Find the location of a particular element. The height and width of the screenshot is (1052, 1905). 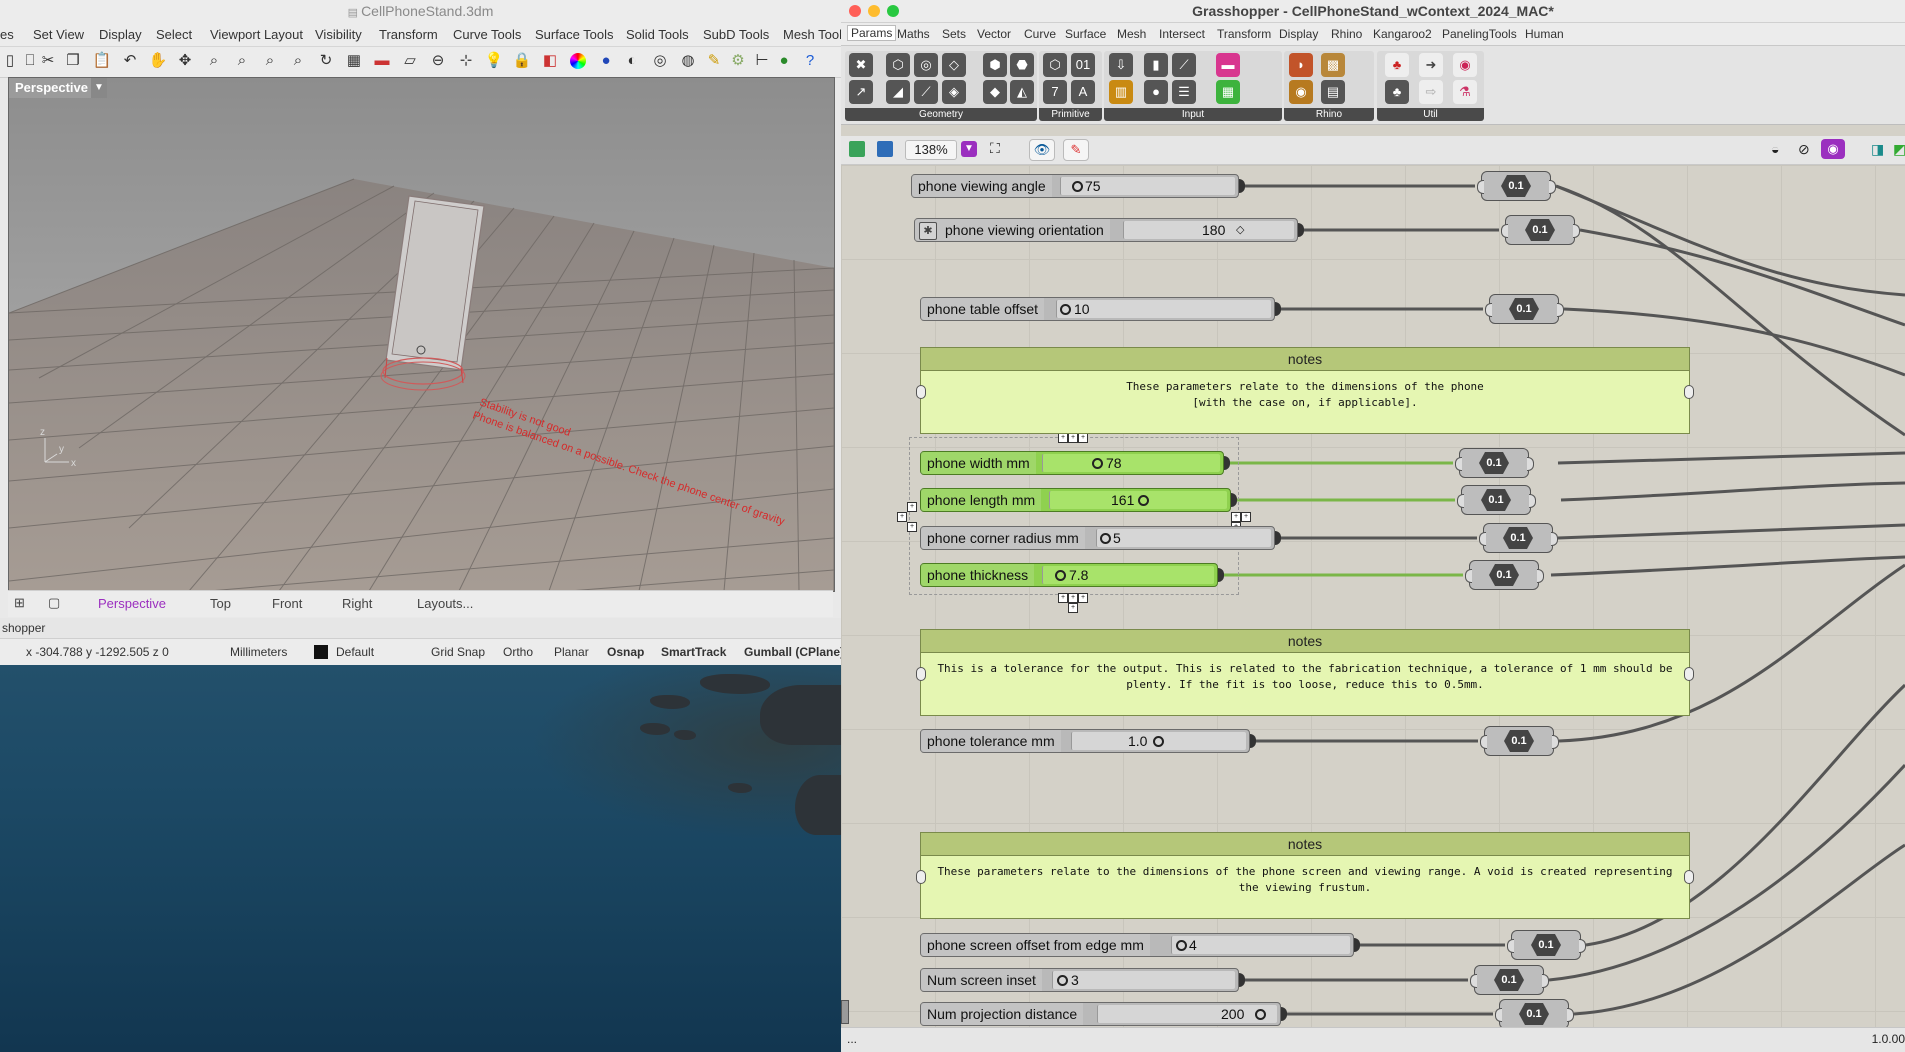

param-number-icon: 01 is located at coordinates (1083, 65).